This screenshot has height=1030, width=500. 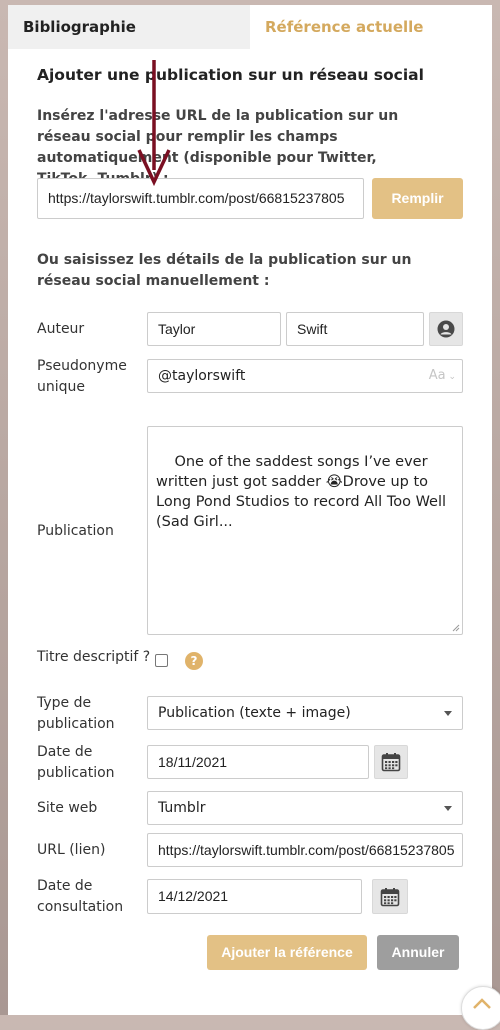 I want to click on access-date-input: 14/12/2021, so click(x=254, y=896).